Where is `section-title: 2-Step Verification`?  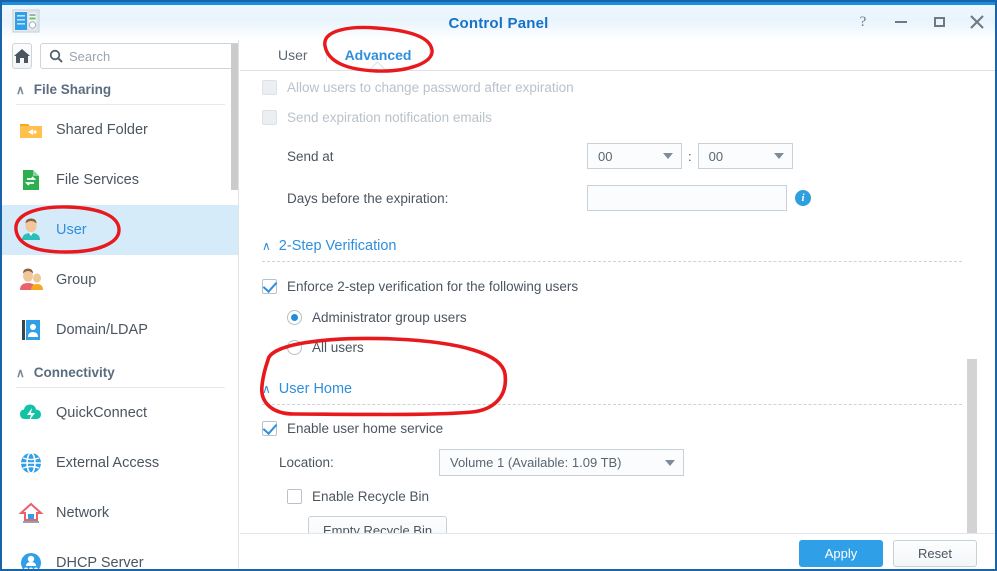 section-title: 2-Step Verification is located at coordinates (337, 246).